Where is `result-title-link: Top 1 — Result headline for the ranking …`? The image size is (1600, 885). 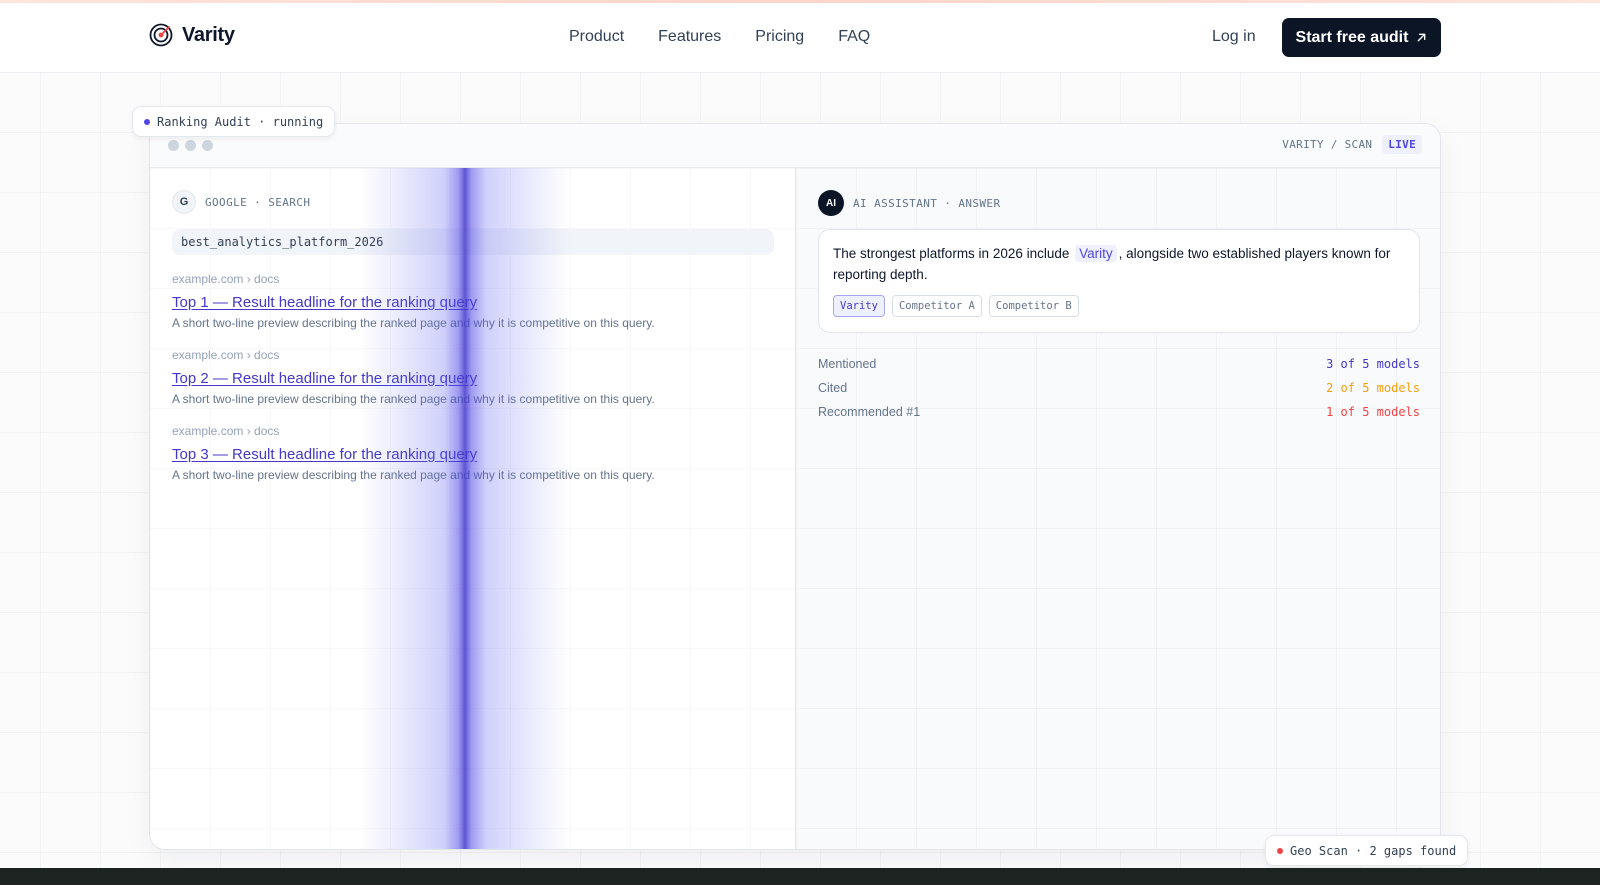
result-title-link: Top 1 — Result headline for the ranking … is located at coordinates (472, 302).